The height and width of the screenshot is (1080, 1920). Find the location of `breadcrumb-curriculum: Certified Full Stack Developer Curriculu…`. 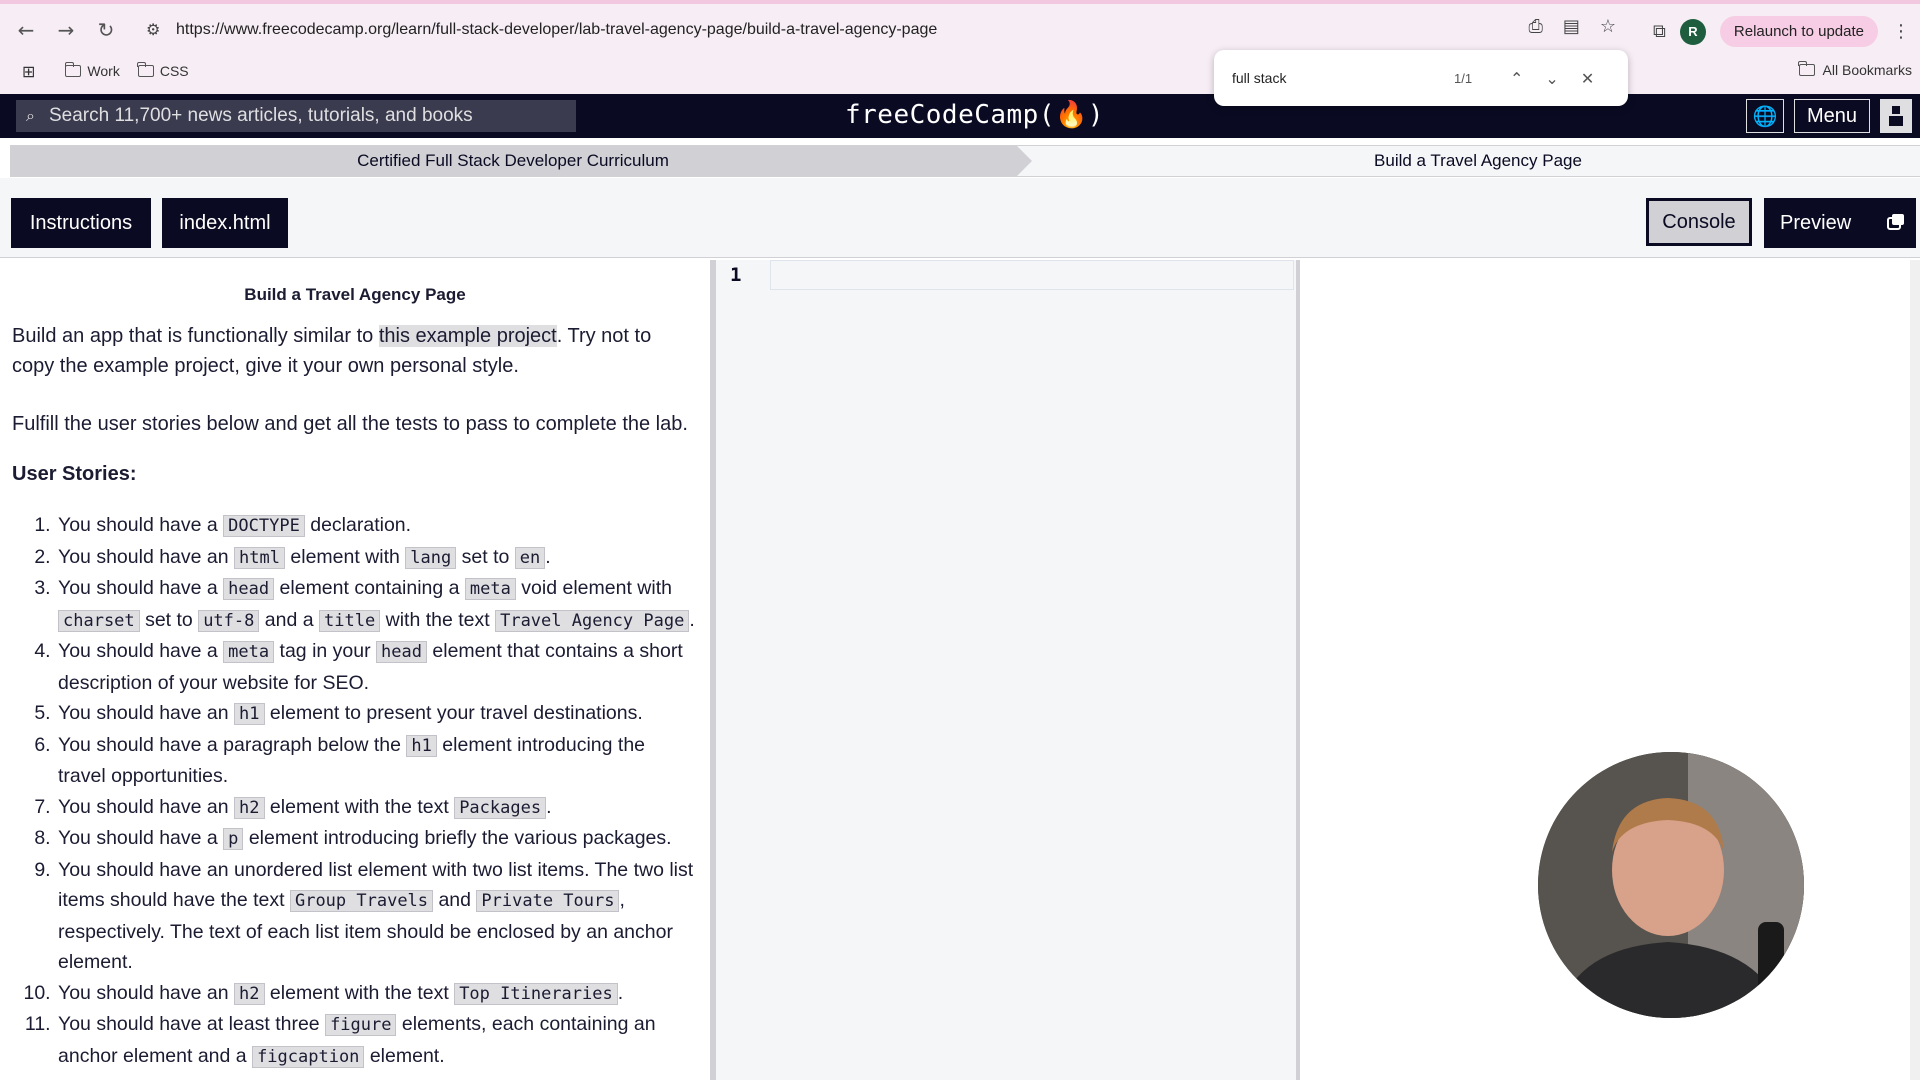

breadcrumb-curriculum: Certified Full Stack Developer Curriculu… is located at coordinates (521, 161).